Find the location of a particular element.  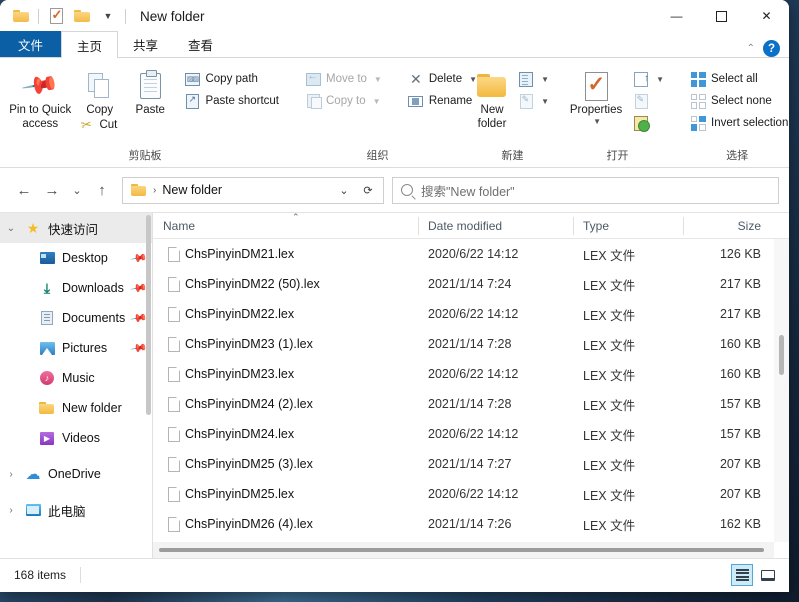

tab-home: 主页 is located at coordinates (90, 44).